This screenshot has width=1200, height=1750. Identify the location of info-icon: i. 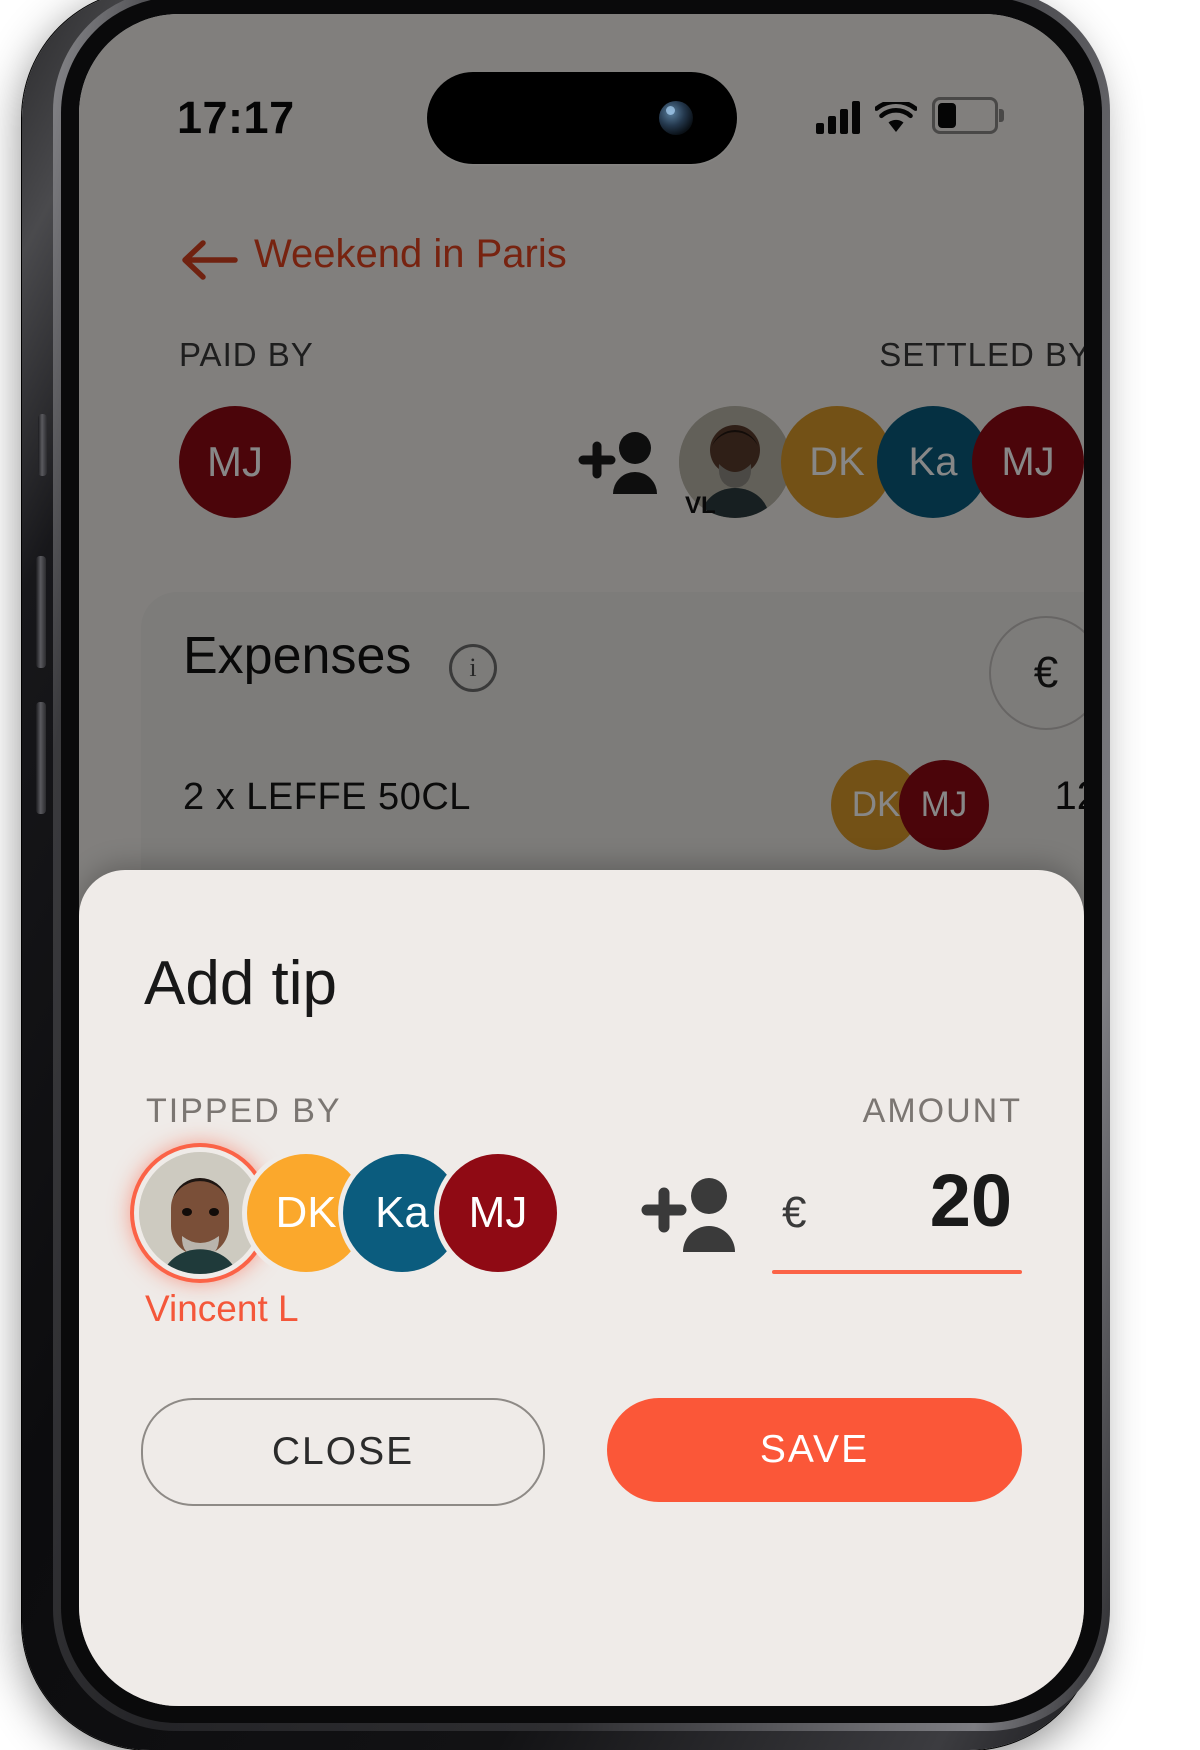
(473, 668).